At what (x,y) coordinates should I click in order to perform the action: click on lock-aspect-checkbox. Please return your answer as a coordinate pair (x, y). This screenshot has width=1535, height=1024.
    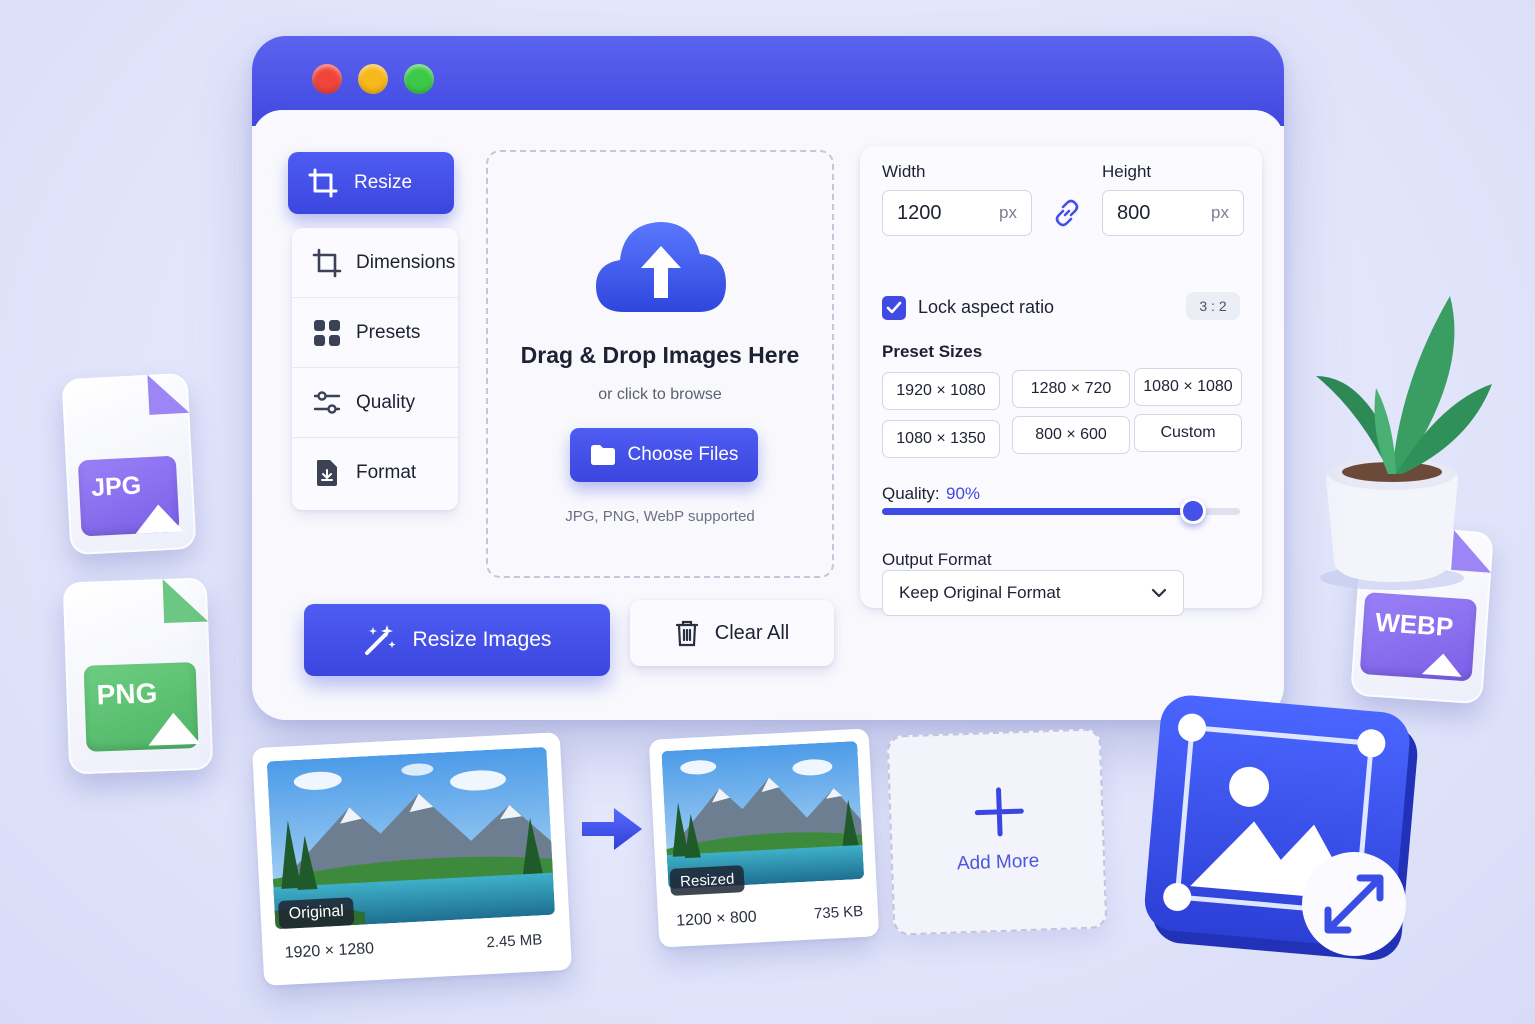
    Looking at the image, I should click on (894, 308).